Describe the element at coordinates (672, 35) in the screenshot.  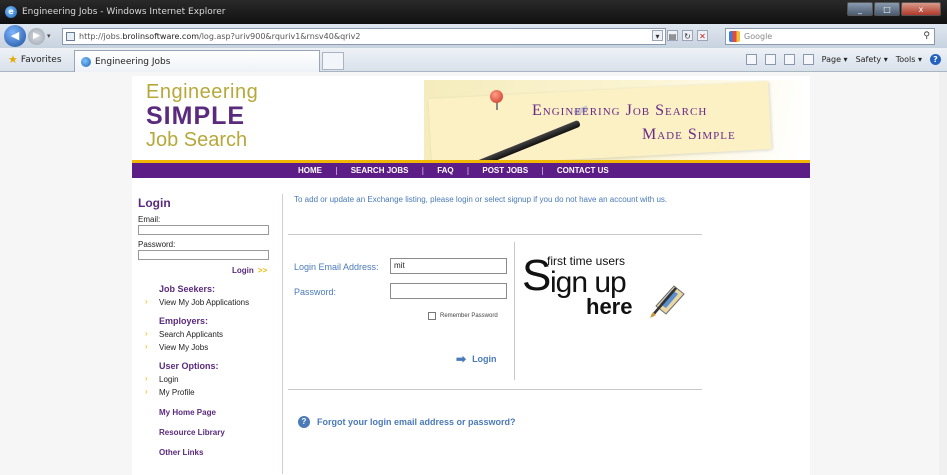
I see `compatibility-icon: ▤` at that location.